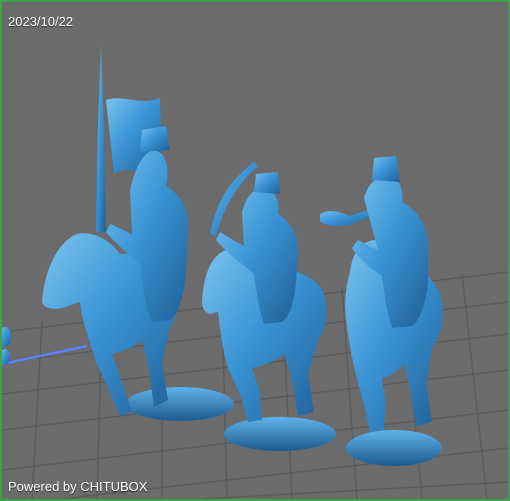 This screenshot has height=501, width=510. What do you see at coordinates (381, 311) in the screenshot?
I see `trumpeter-miniature` at bounding box center [381, 311].